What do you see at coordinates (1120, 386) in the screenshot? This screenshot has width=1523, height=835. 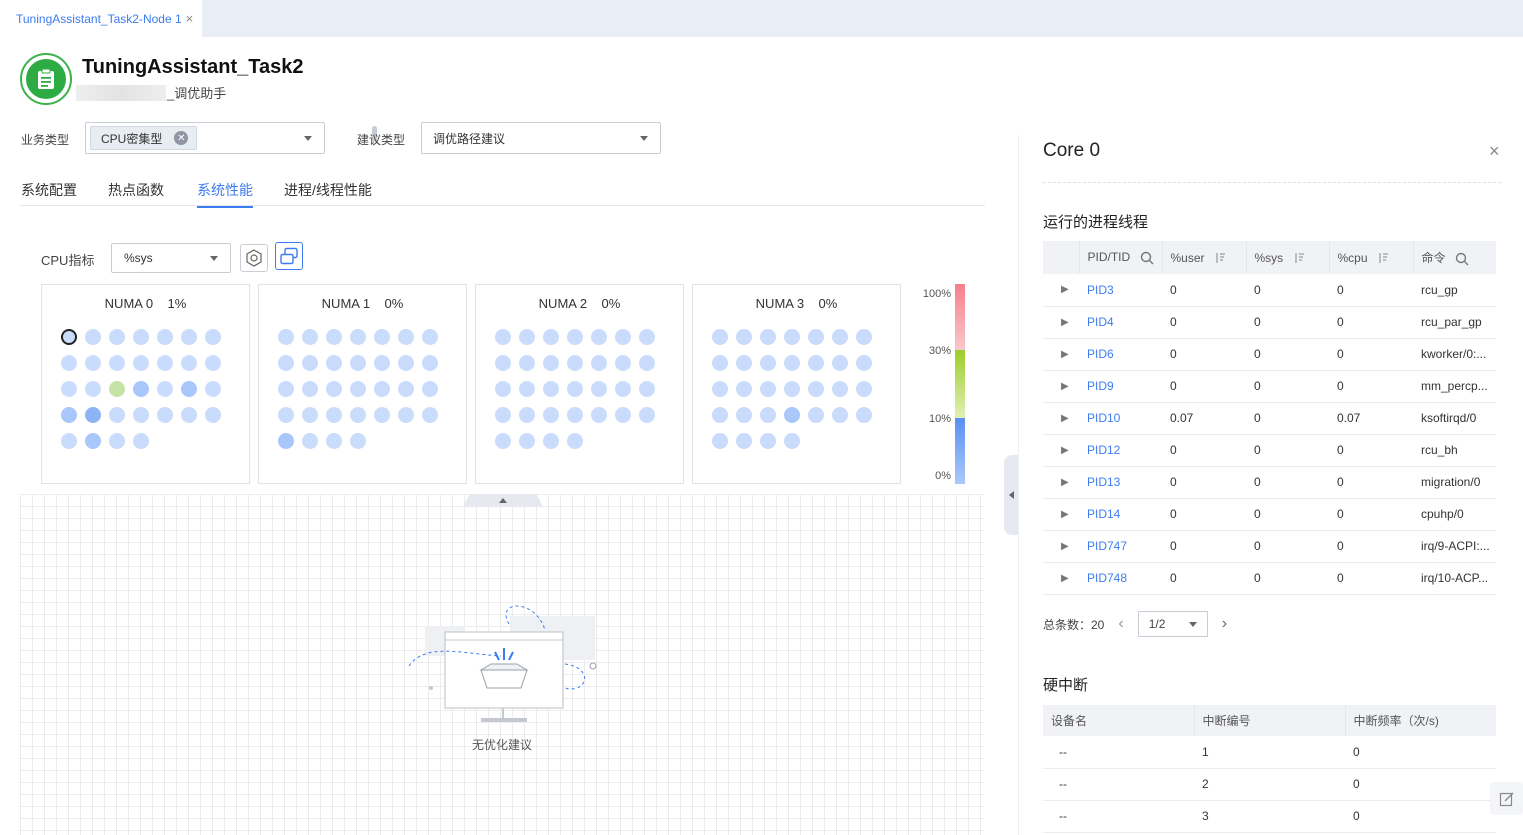 I see `pid-link: PID9` at bounding box center [1120, 386].